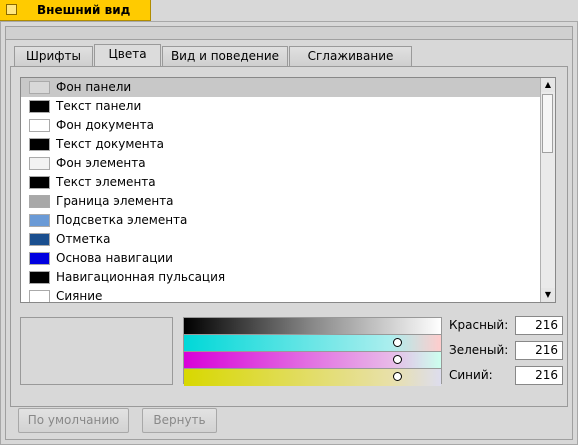 This screenshot has width=578, height=445. Describe the element at coordinates (288, 277) in the screenshot. I see `color-list-item: Навигационная пульсация` at that location.